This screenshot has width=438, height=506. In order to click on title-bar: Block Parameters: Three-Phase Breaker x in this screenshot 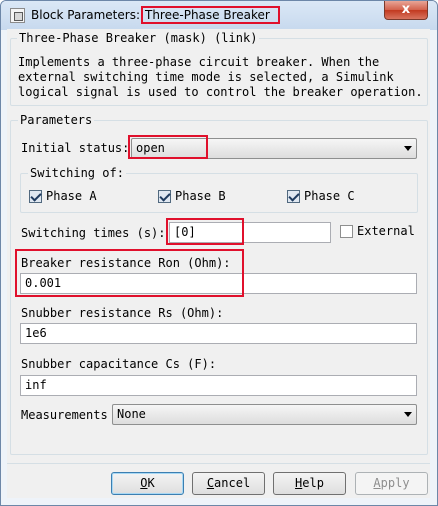, I will do `click(219, 15)`.